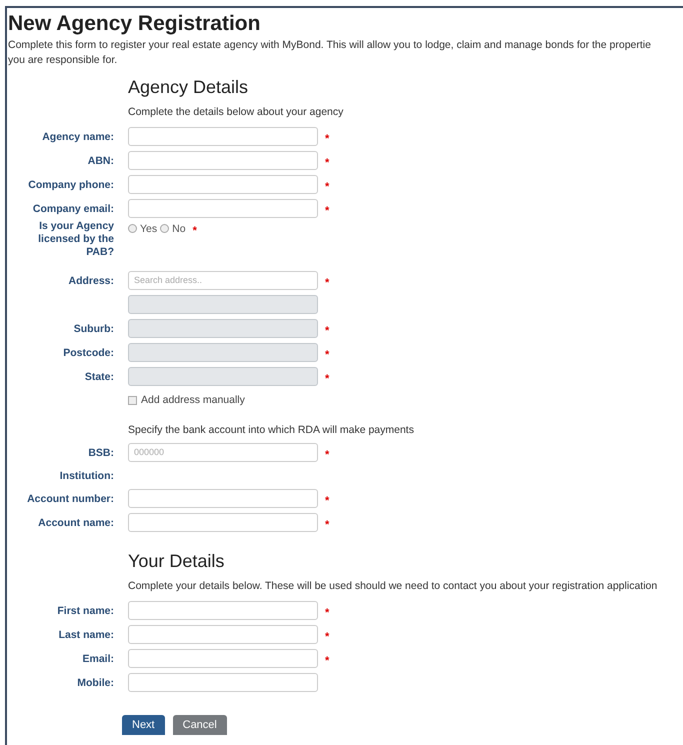 The image size is (683, 745). Describe the element at coordinates (330, 45) in the screenshot. I see `intro-text: Complete this form to register your real estate agency with MyBond. This will allow you to lodge, claim and manage bonds for the propertie` at that location.